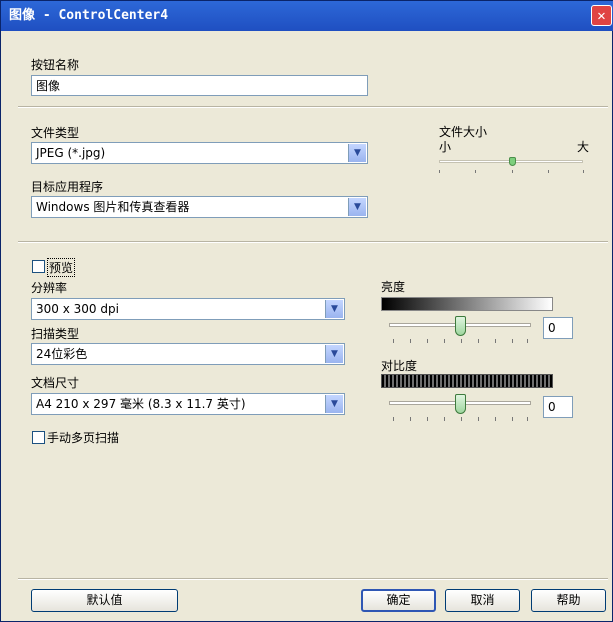 Image resolution: width=613 pixels, height=622 pixels. I want to click on scan-type-label: 扫描类型, so click(55, 334).